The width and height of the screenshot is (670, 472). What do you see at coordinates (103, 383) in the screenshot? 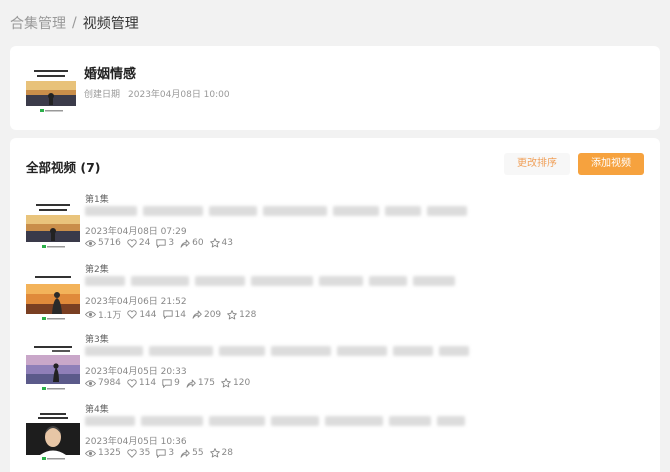
I see `views-stat: 7984` at bounding box center [103, 383].